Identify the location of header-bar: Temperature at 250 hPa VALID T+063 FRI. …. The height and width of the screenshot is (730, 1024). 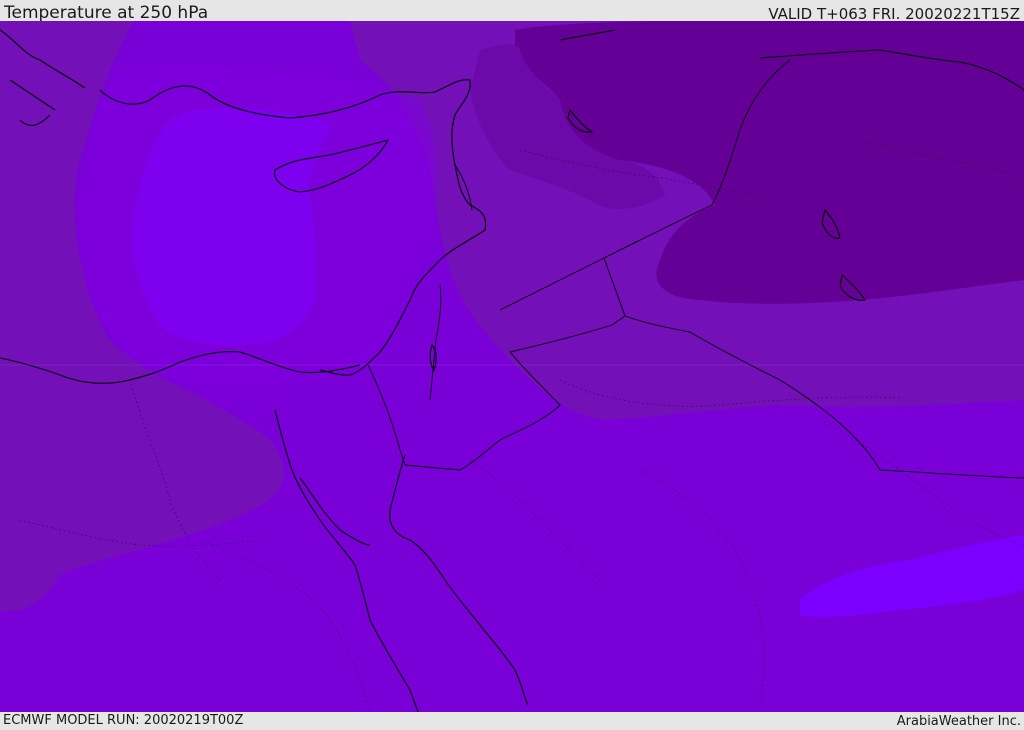
(512, 11).